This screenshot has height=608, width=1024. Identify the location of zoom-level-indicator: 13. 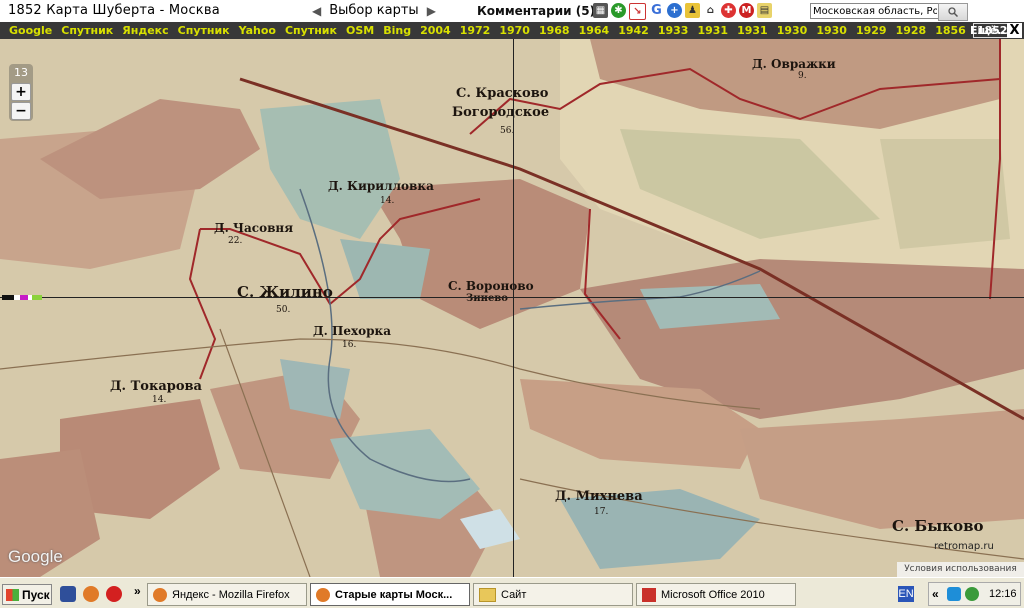
(21, 72).